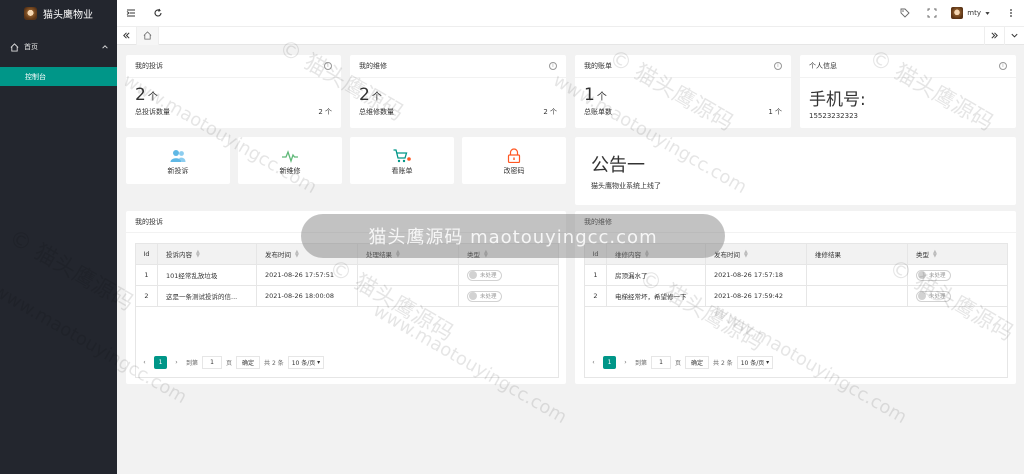 This screenshot has height=474, width=1024. I want to click on pulse-icon, so click(290, 156).